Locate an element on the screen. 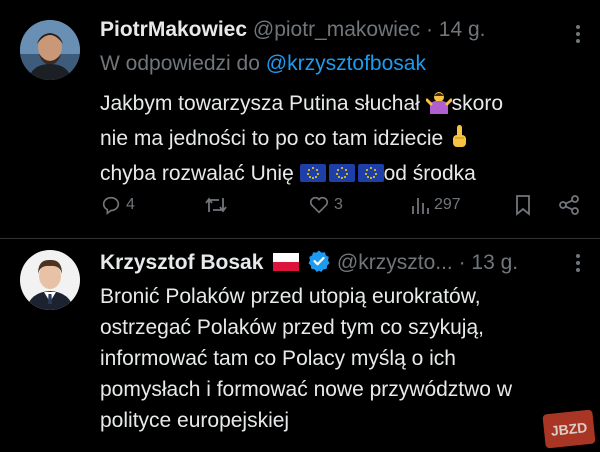  text-line: Bronić Polaków przed utopią eurokratów, is located at coordinates (290, 296).